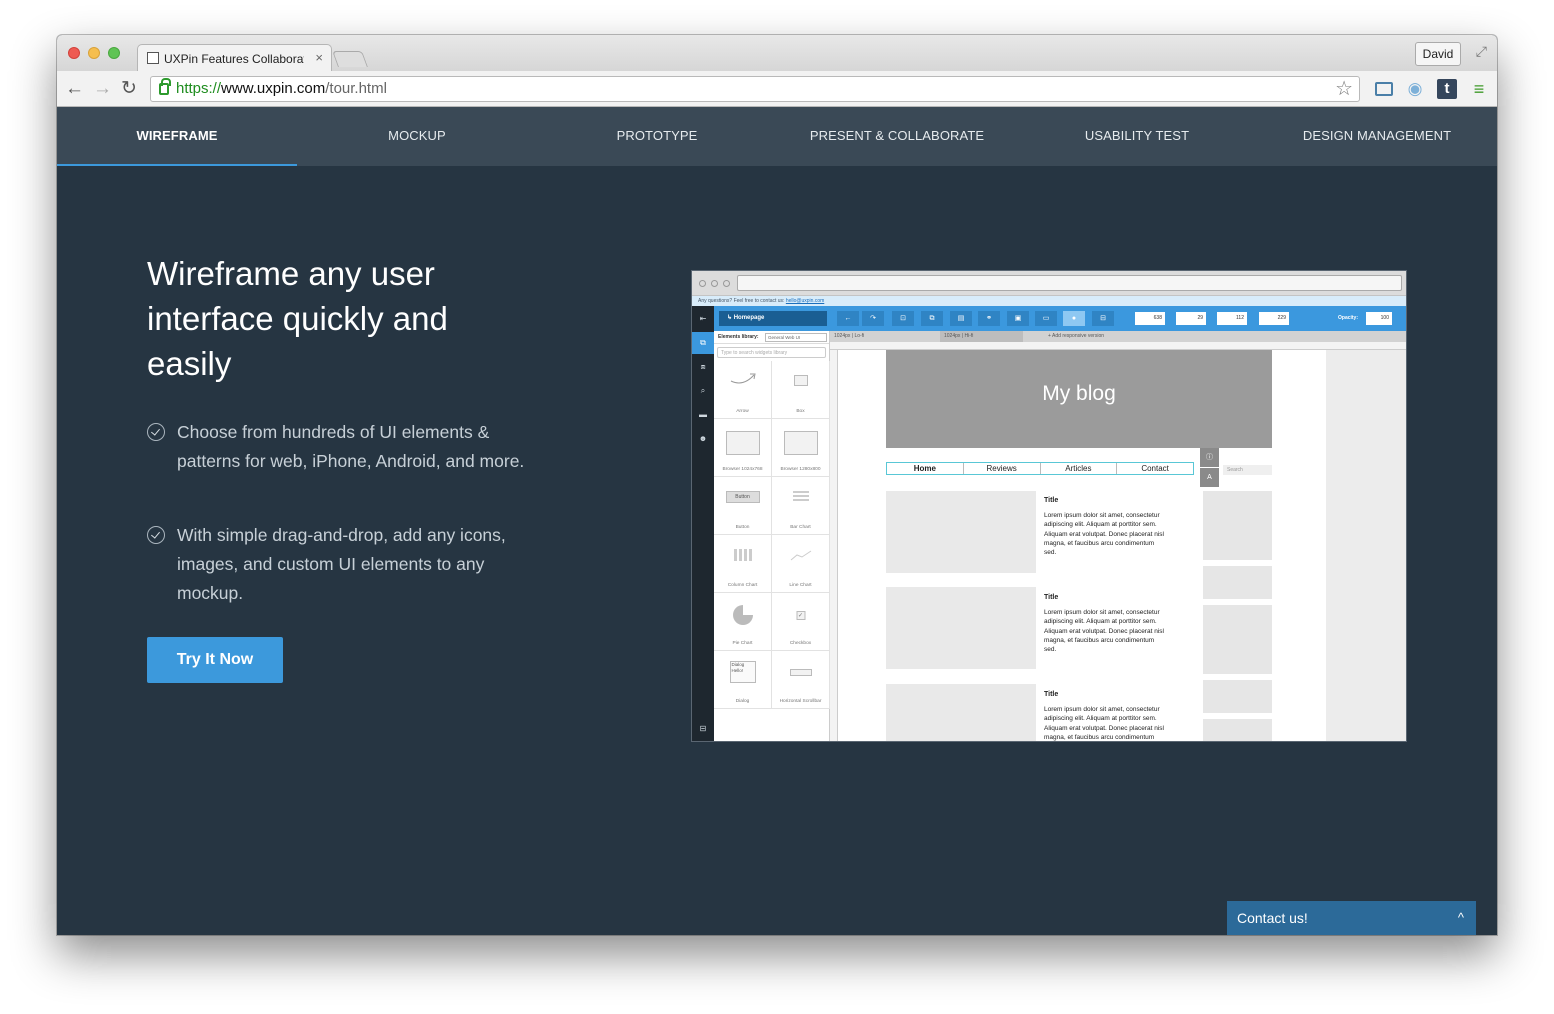 This screenshot has width=1554, height=1014. I want to click on tumblr-icon: t, so click(1447, 89).